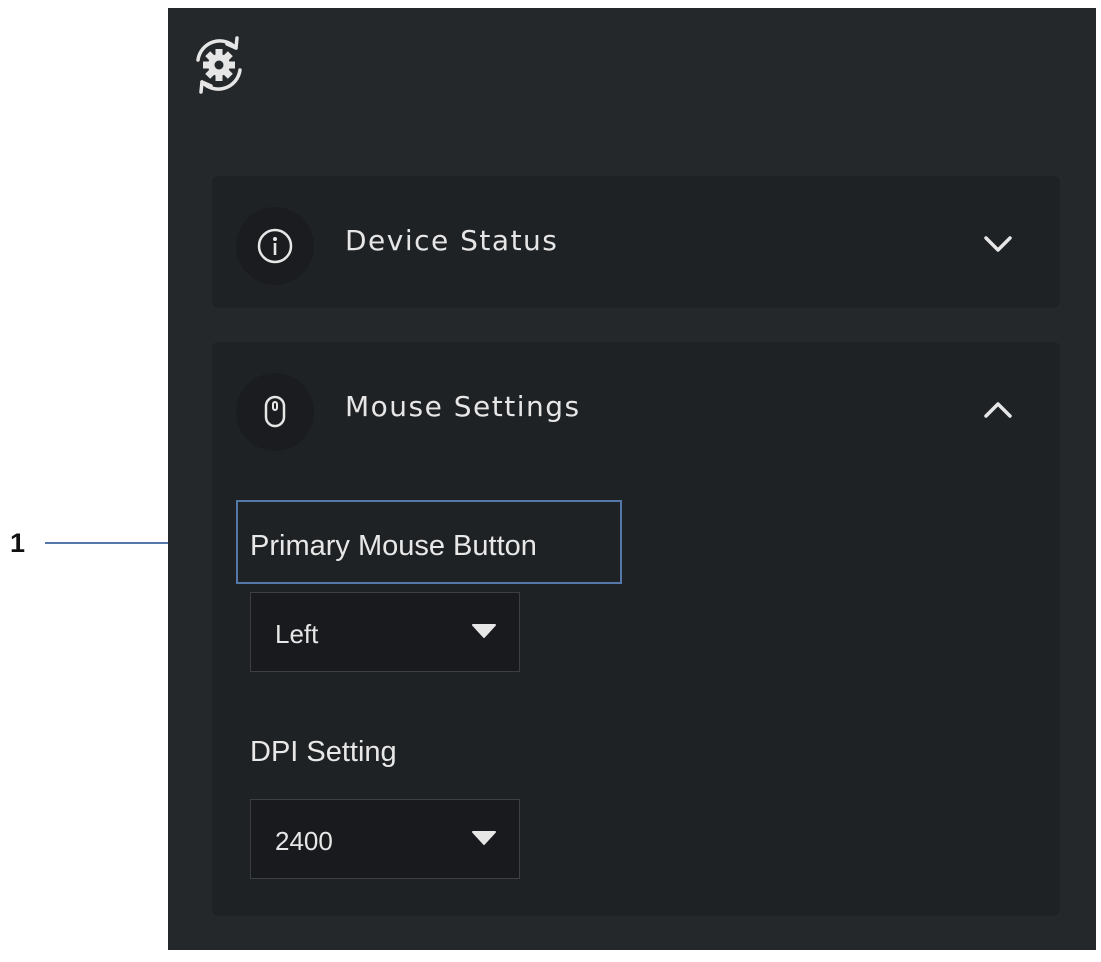 The height and width of the screenshot is (962, 1101). What do you see at coordinates (219, 65) in the screenshot?
I see `gear-sync-icon` at bounding box center [219, 65].